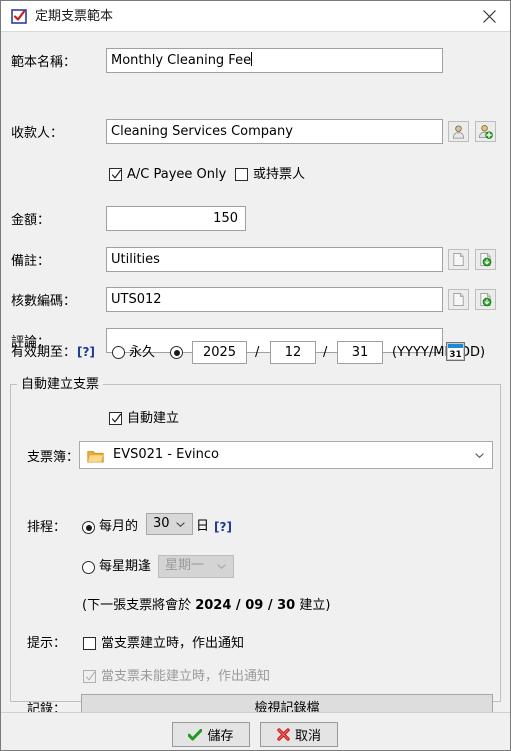 This screenshot has height=751, width=511. What do you see at coordinates (44, 352) in the screenshot?
I see `valid-until-label: 有效期至：` at bounding box center [44, 352].